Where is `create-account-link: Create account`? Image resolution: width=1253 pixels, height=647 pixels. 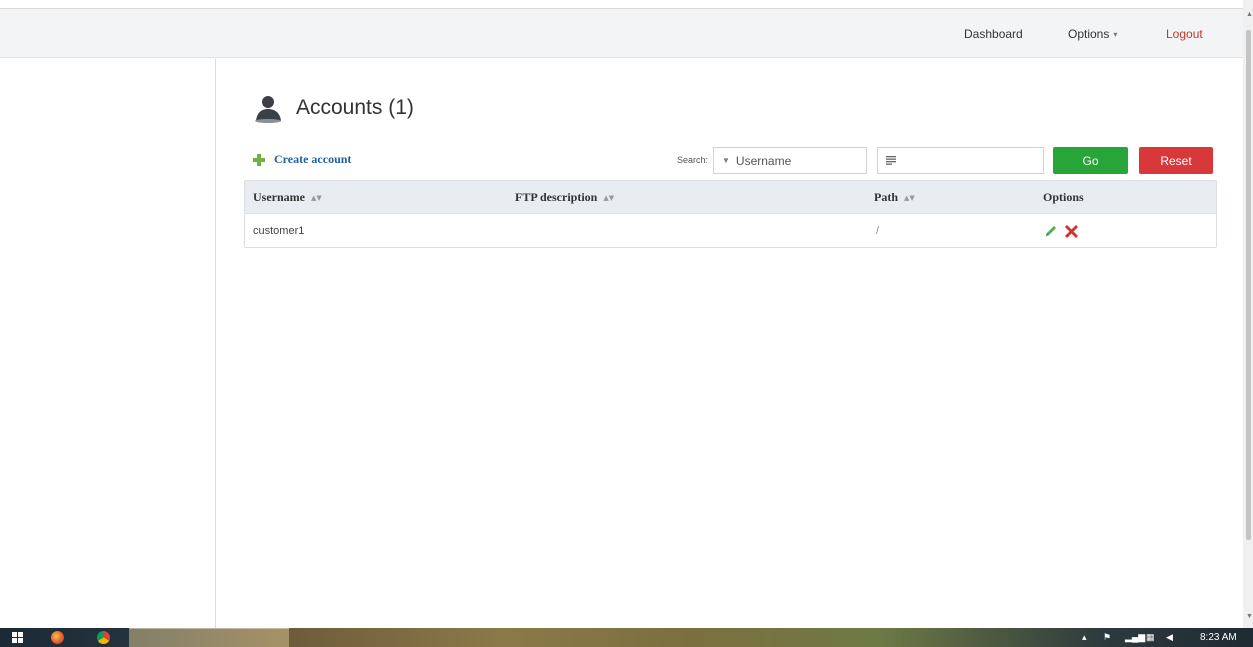 create-account-link: Create account is located at coordinates (302, 159).